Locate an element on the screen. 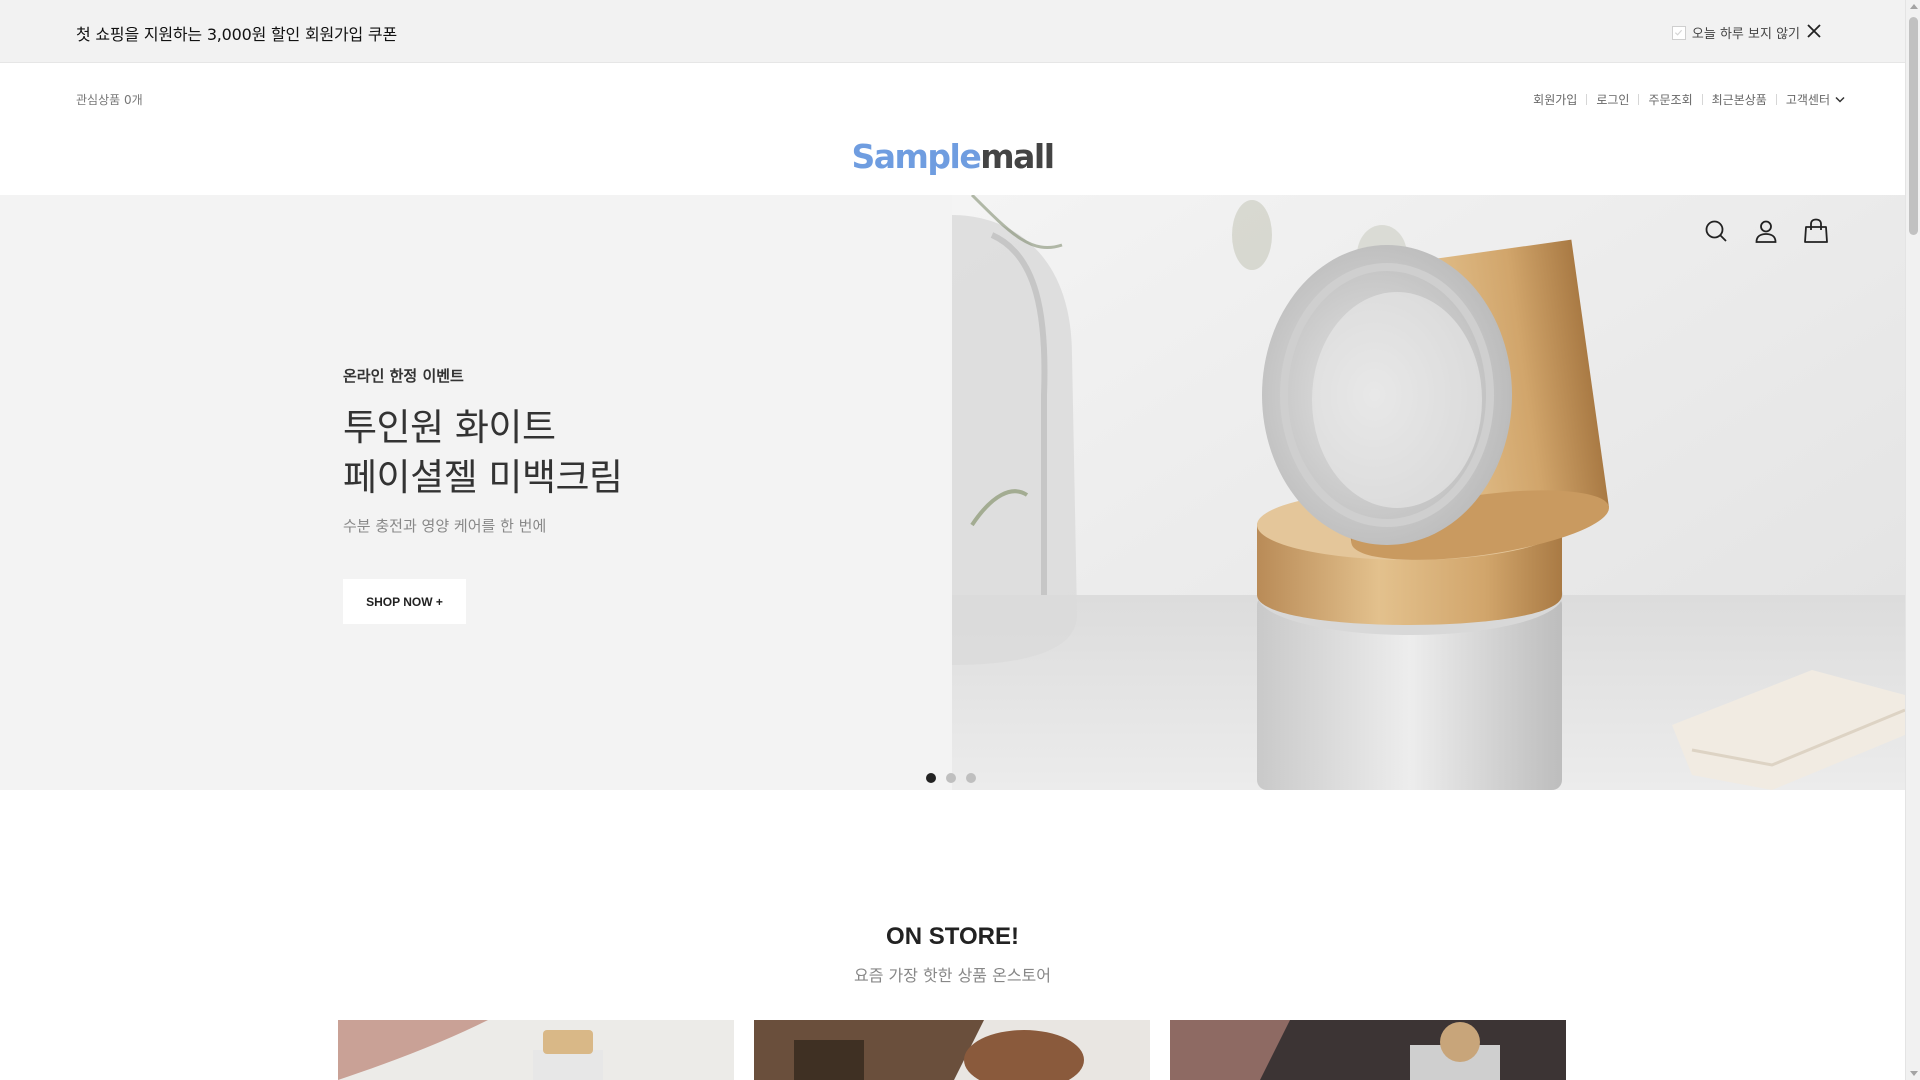  hero-eyebrow: 온라인 한정 이벤트 is located at coordinates (403, 376).